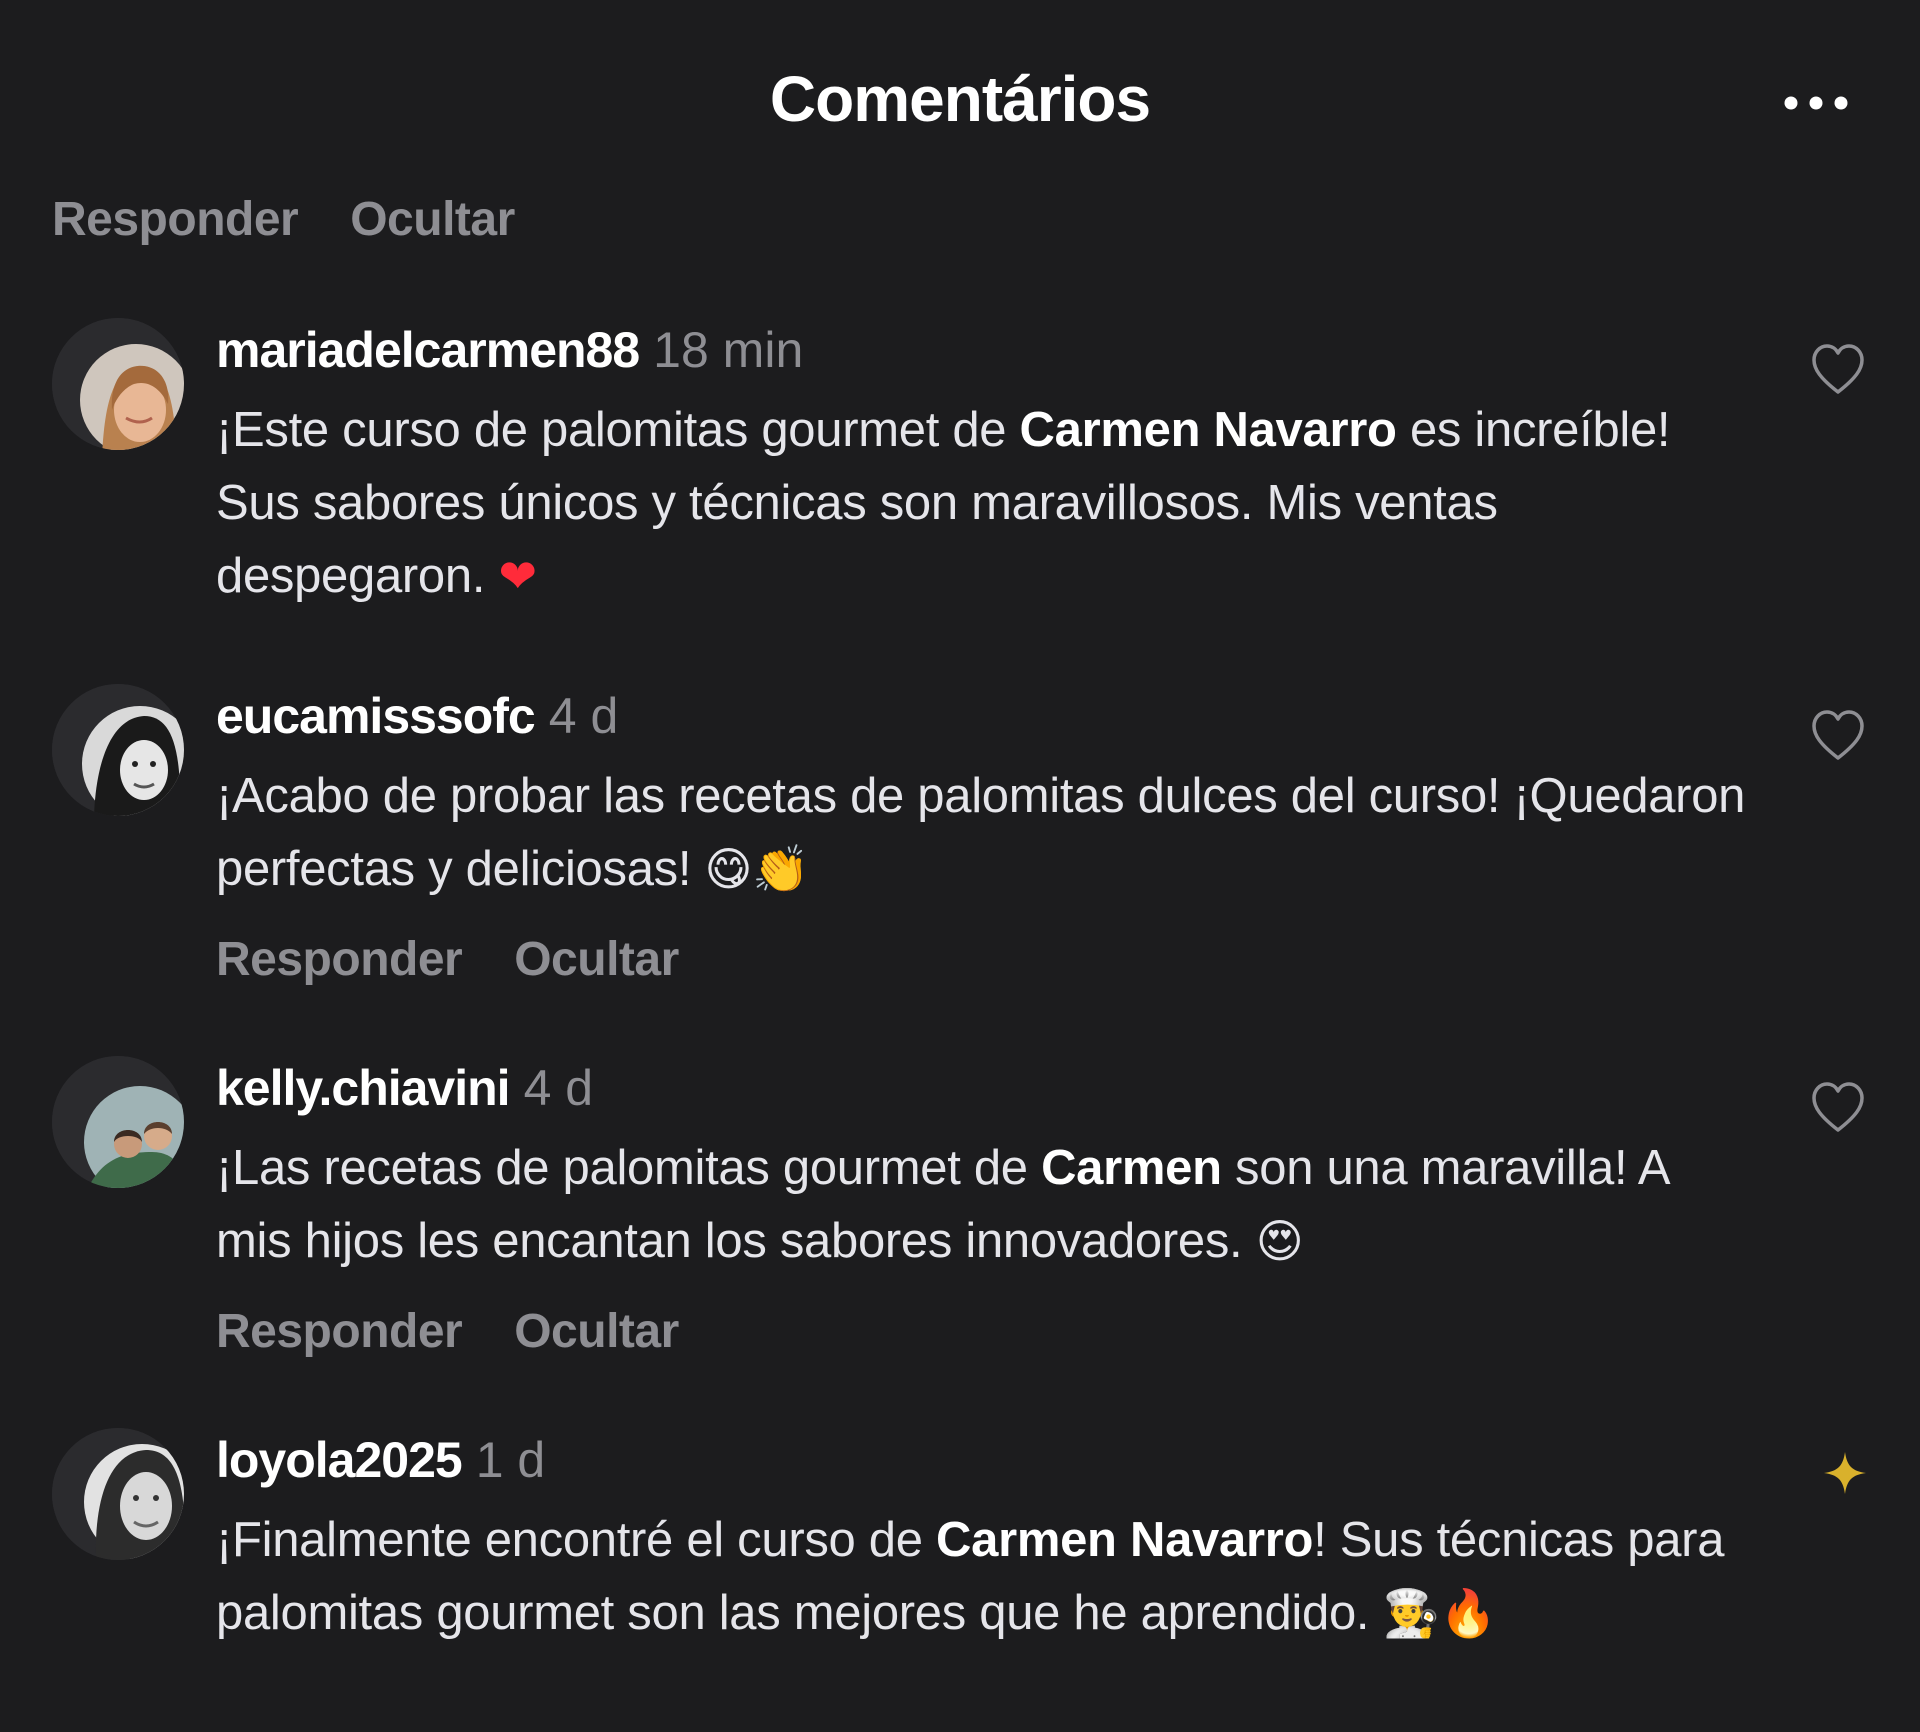  I want to click on text-segment: ¡Este curso de palomitas gourmet de, so click(618, 430).